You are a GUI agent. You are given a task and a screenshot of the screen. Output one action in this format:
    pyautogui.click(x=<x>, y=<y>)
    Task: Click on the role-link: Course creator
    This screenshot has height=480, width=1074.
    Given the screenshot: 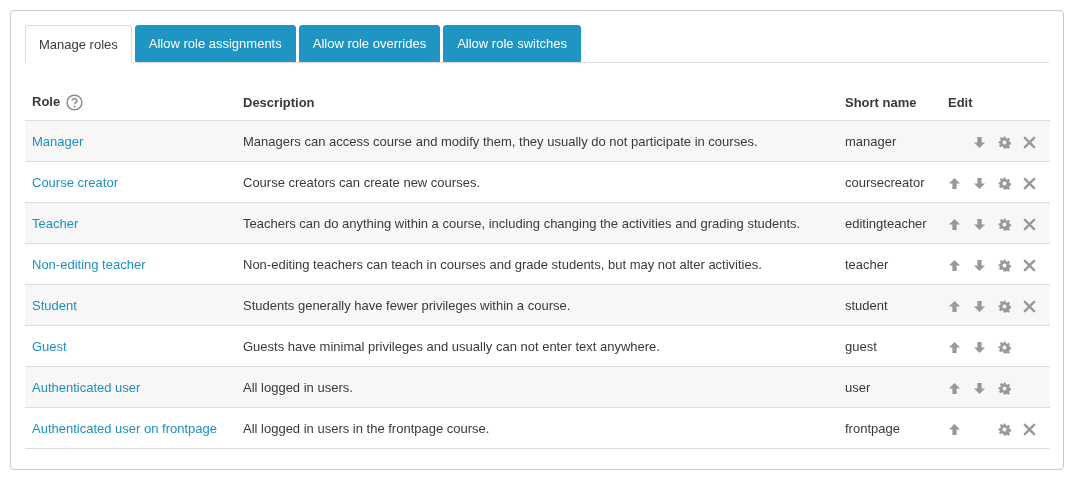 What is the action you would take?
    pyautogui.click(x=75, y=182)
    